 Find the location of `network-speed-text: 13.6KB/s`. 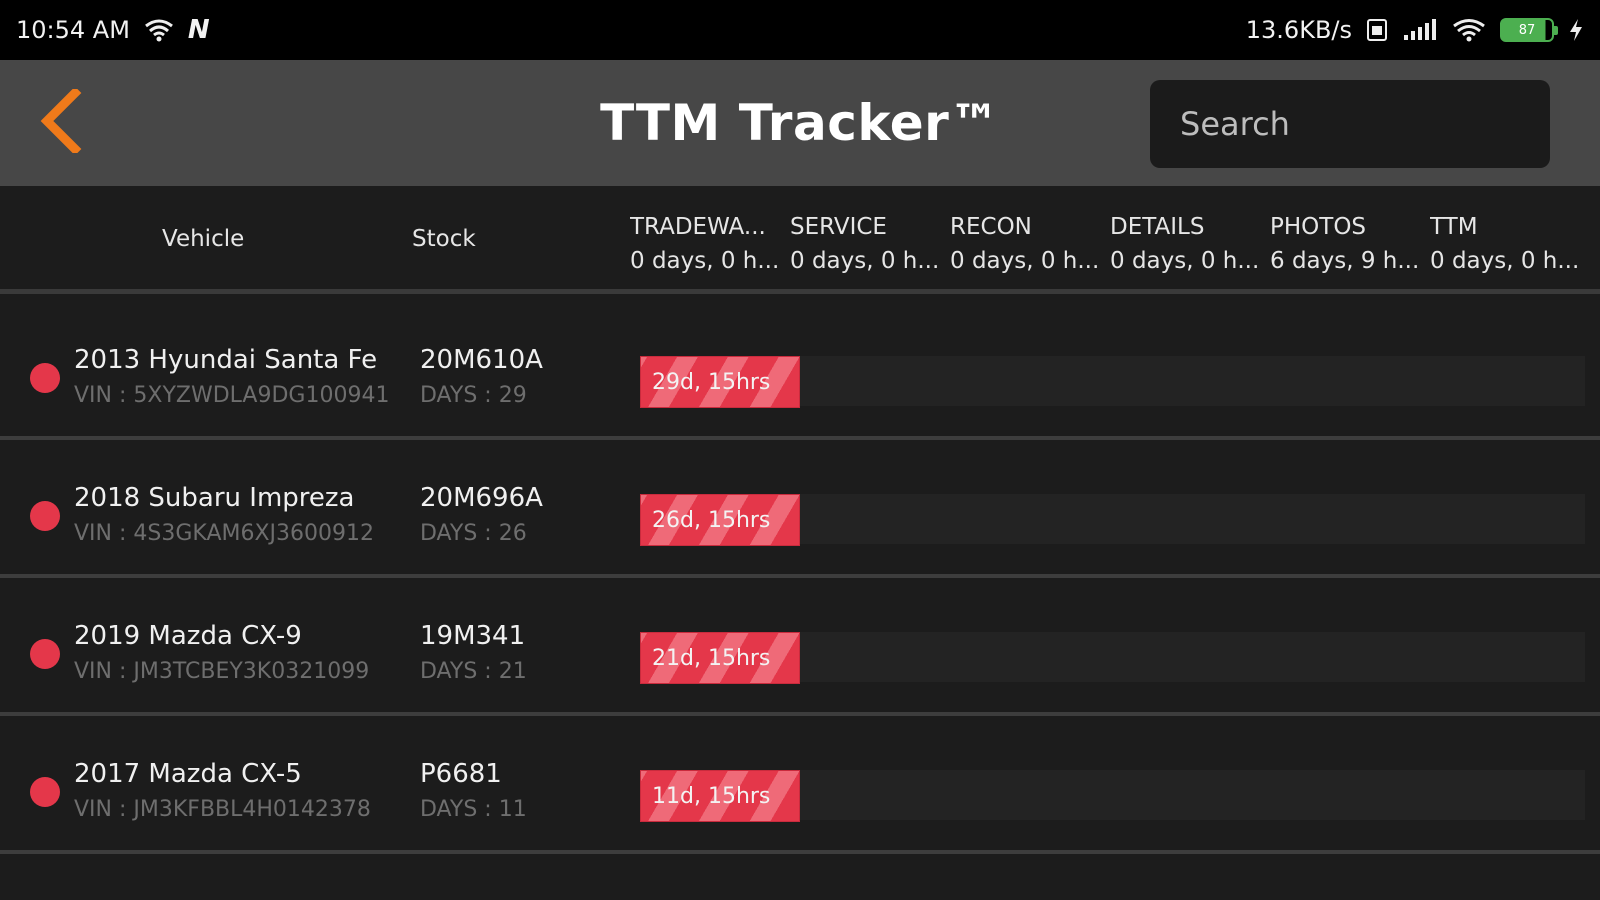

network-speed-text: 13.6KB/s is located at coordinates (1298, 30).